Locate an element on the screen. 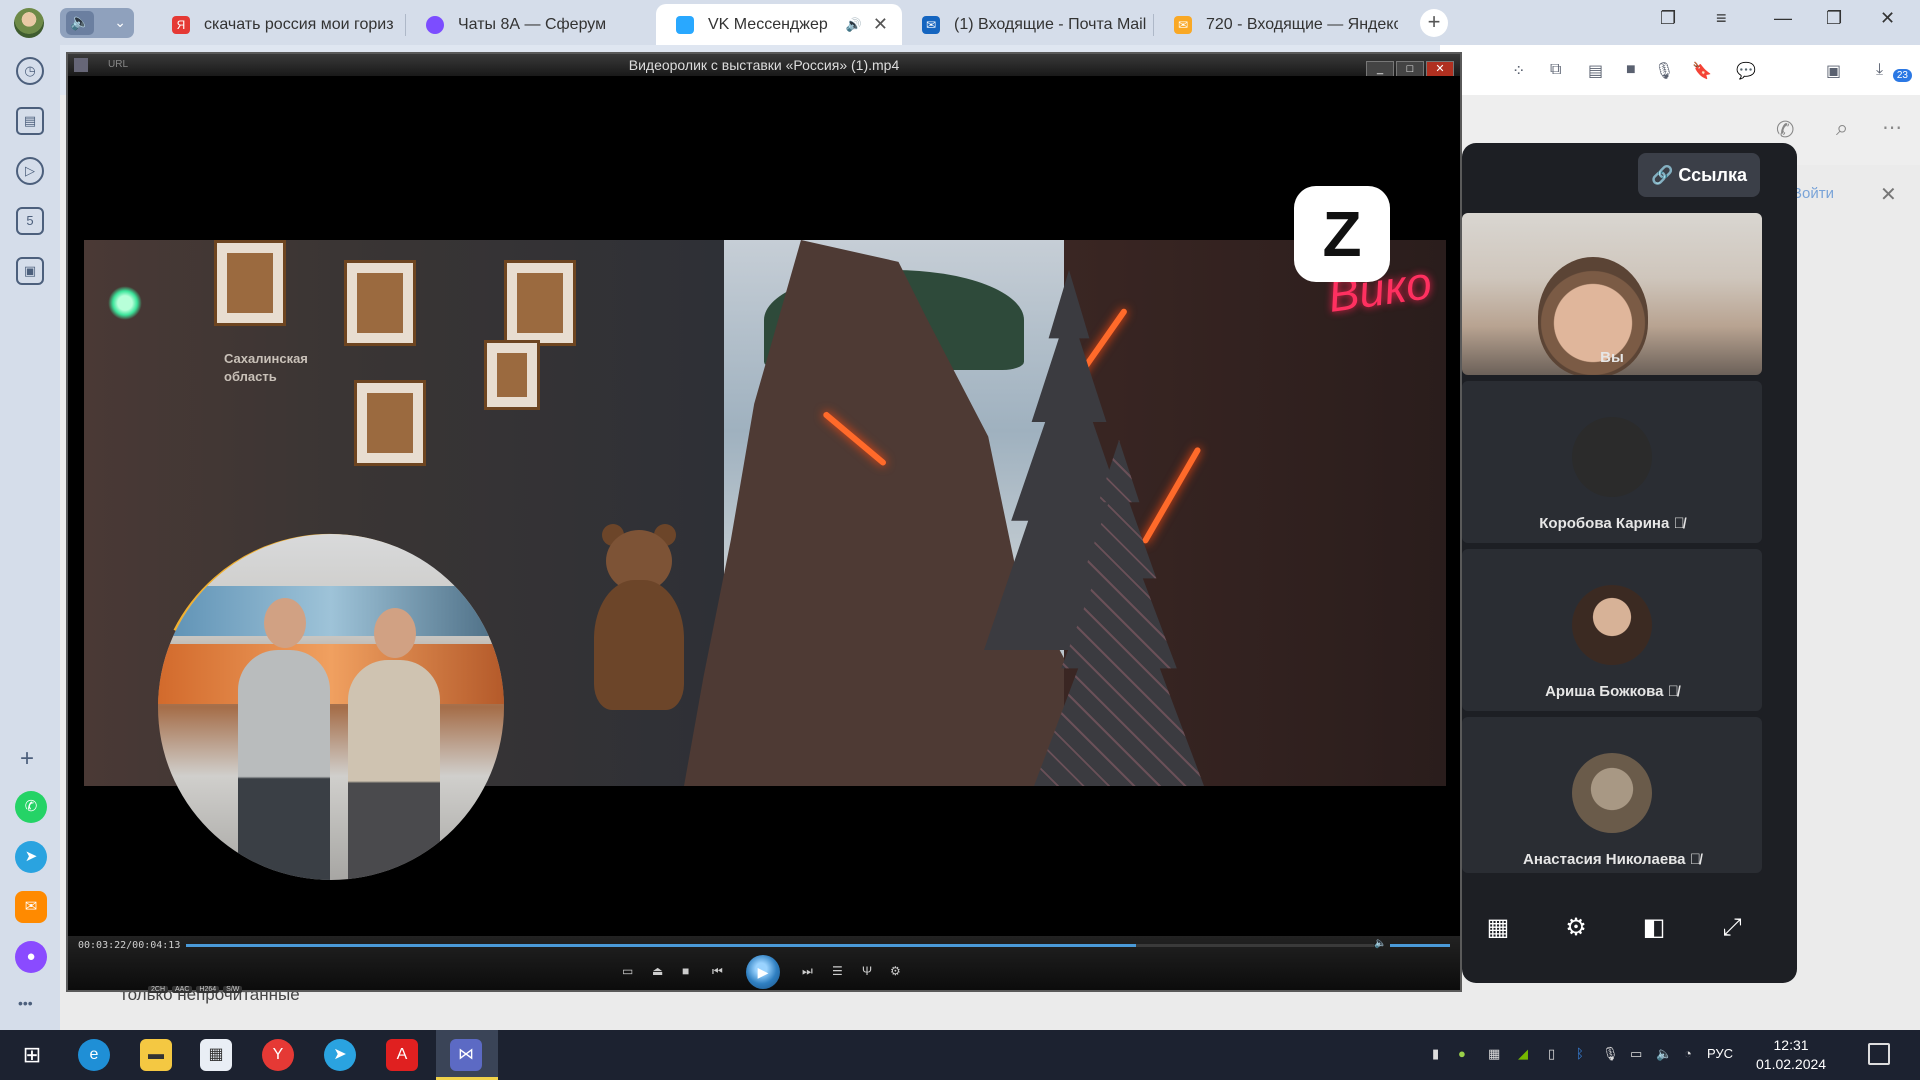 The image size is (1920, 1080). participant-tile-self: Вы is located at coordinates (1612, 294).